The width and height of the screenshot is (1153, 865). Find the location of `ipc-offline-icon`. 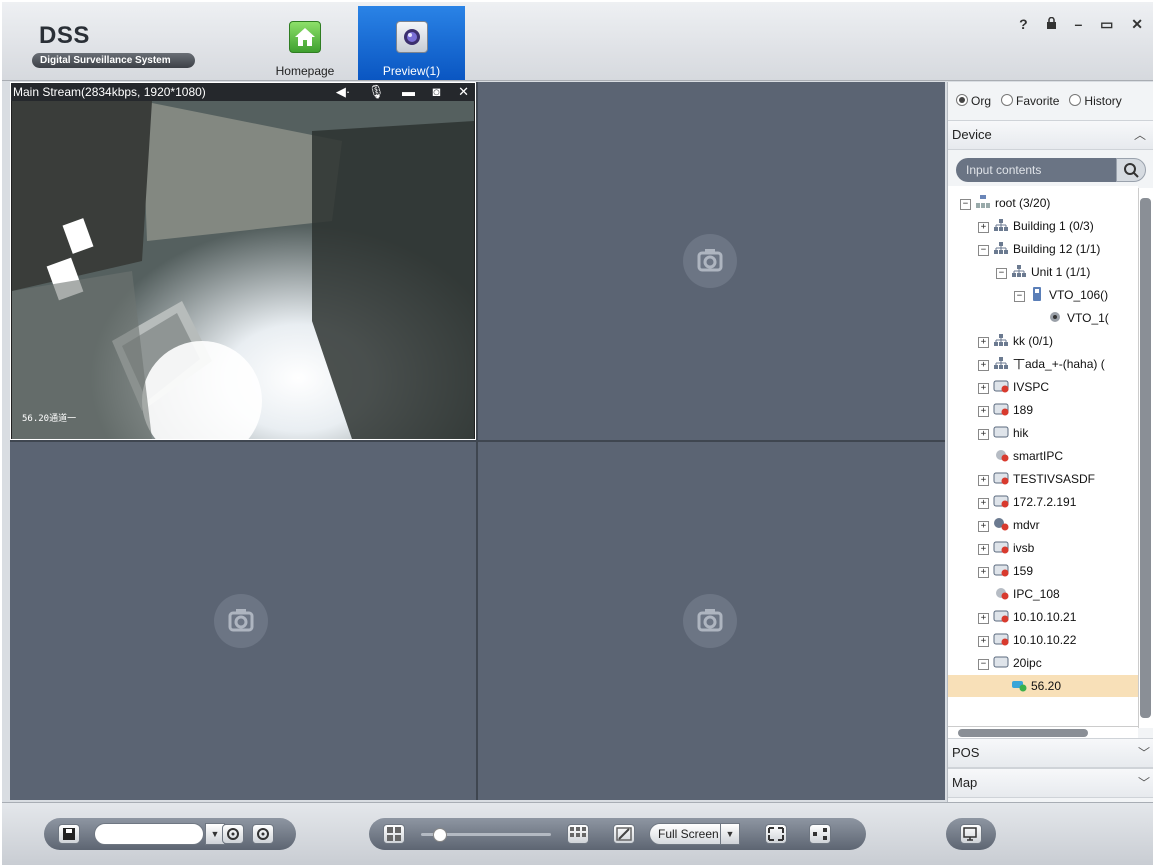

ipc-offline-icon is located at coordinates (1001, 592).